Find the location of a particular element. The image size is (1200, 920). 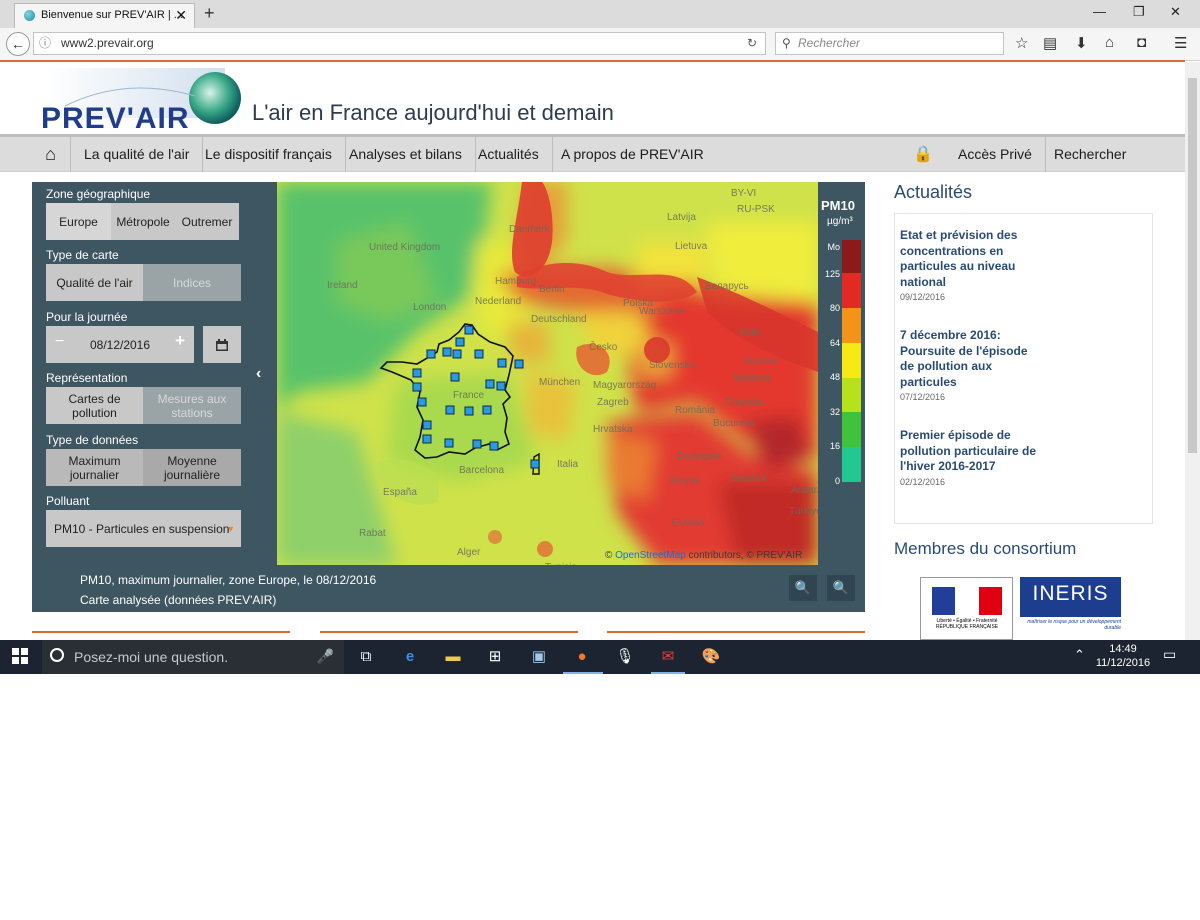

browser-tab: Bienvenue sur PREV'AIR | ... ✕ is located at coordinates (104, 15).